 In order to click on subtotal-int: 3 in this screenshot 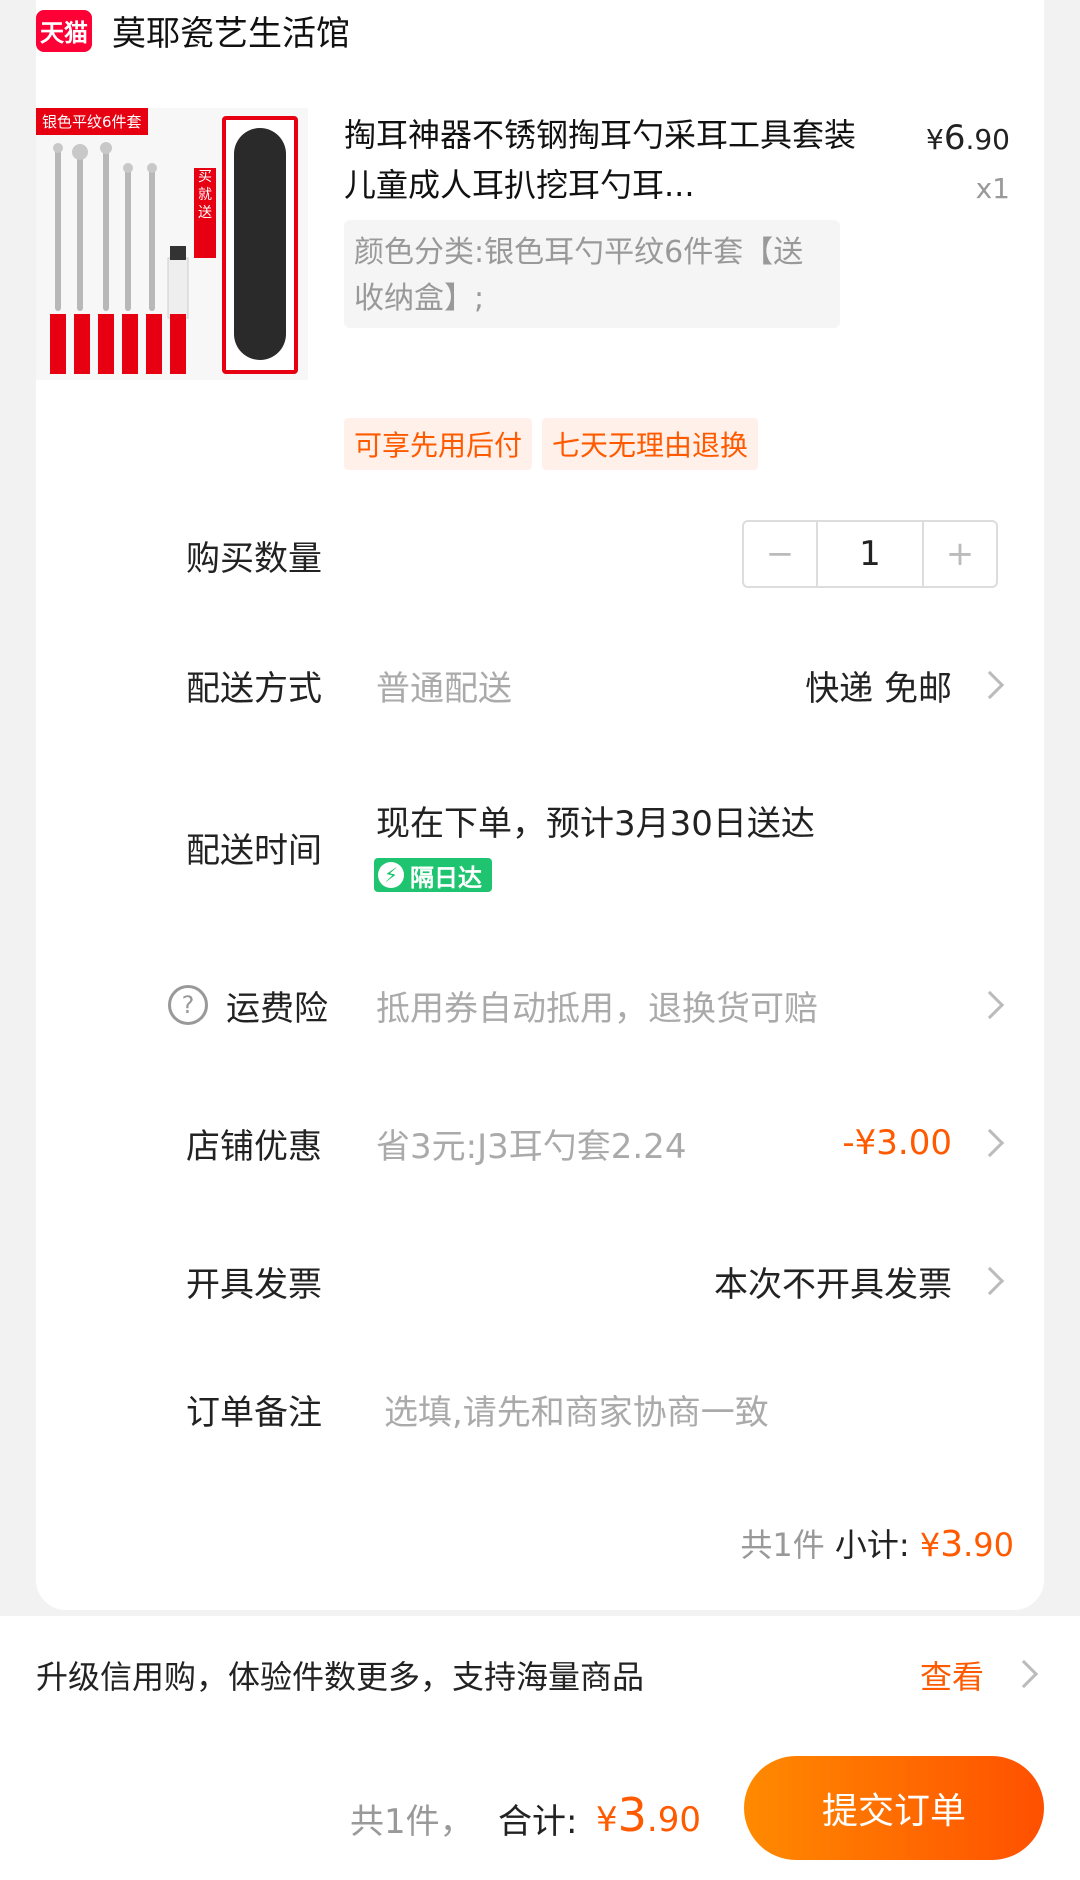, I will do `click(952, 1544)`.